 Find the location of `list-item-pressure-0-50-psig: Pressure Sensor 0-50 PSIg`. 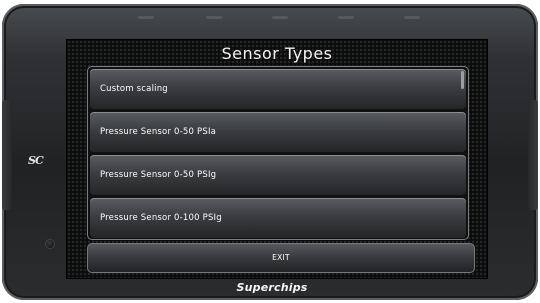

list-item-pressure-0-50-psig: Pressure Sensor 0-50 PSIg is located at coordinates (278, 175).